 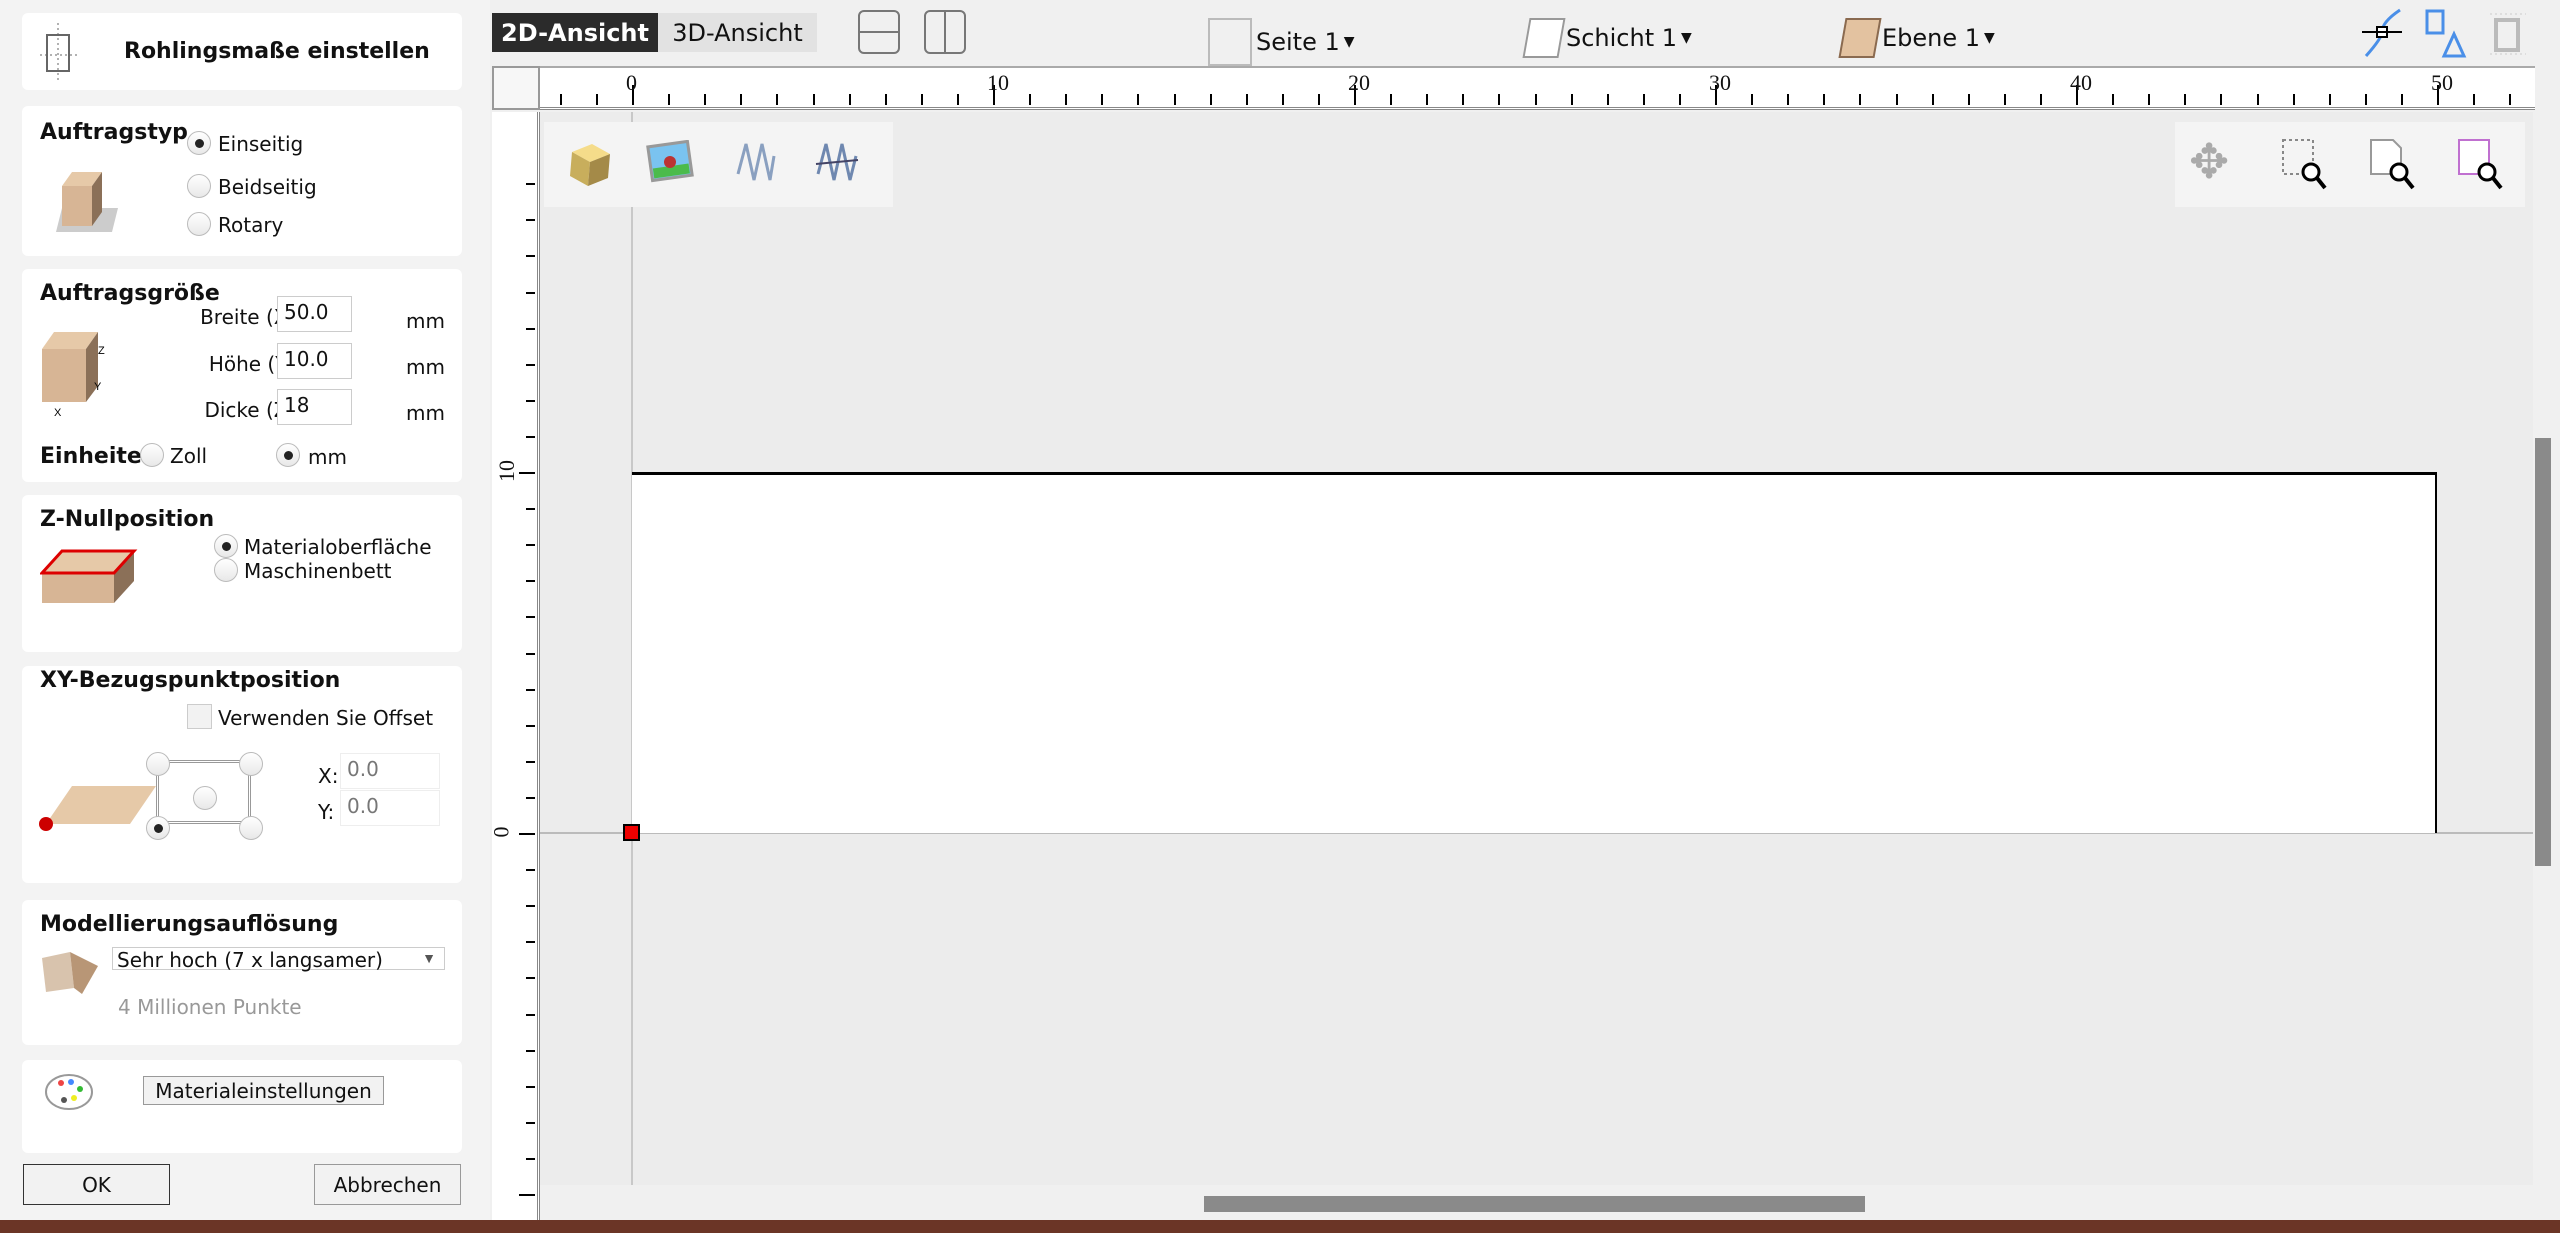 I want to click on resolution-select: Sehr hoch (7 x langsamer) ▼, so click(x=278, y=959).